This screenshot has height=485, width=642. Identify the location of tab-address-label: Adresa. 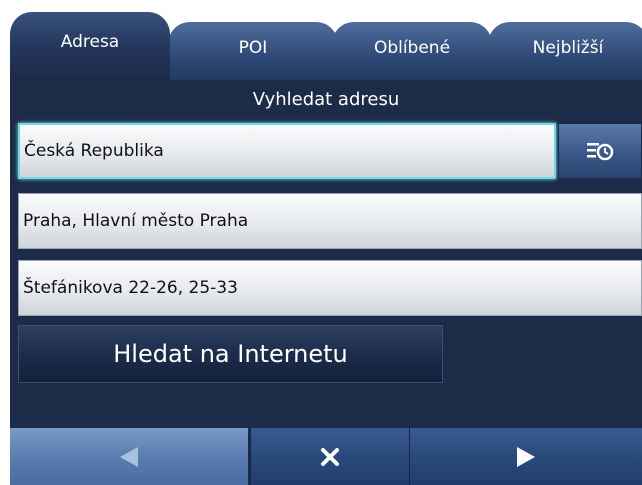
(90, 42).